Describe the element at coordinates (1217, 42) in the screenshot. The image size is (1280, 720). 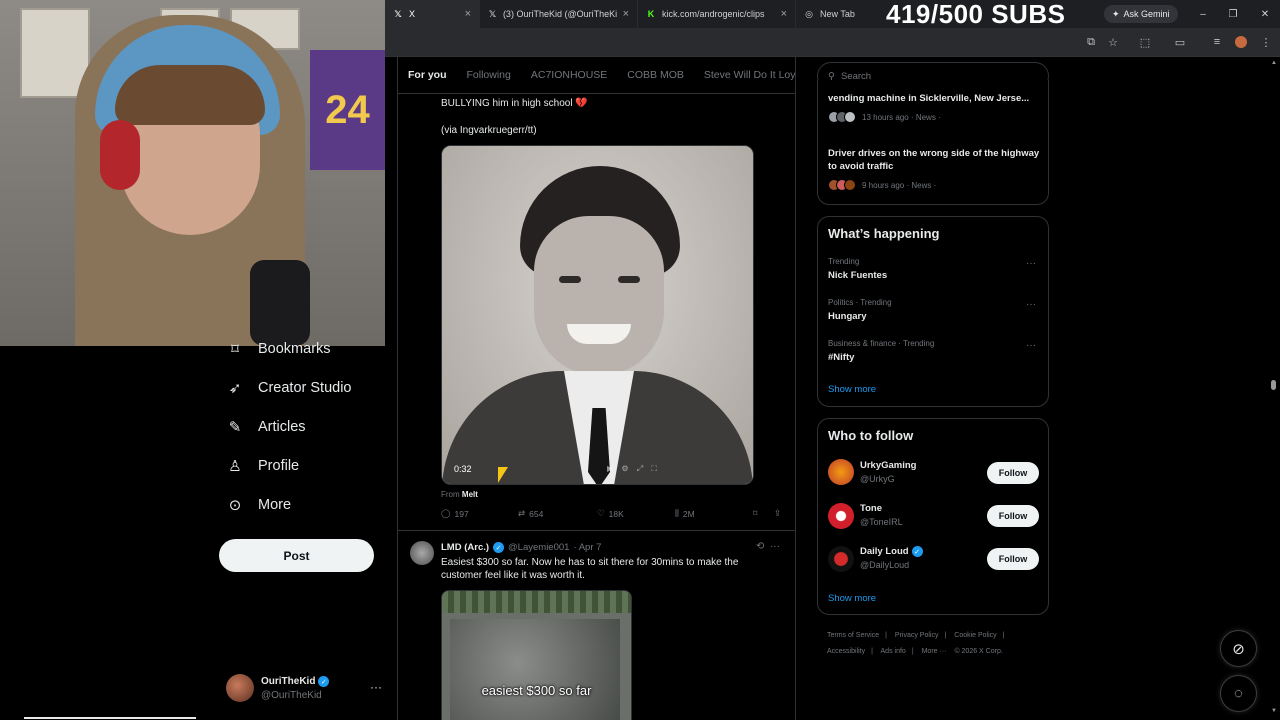
I see `media-icon: ≡` at that location.